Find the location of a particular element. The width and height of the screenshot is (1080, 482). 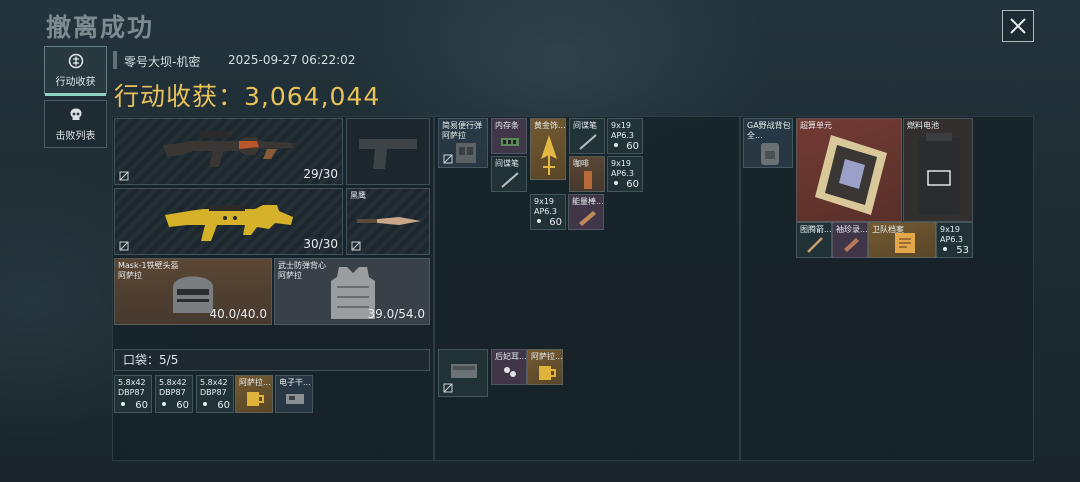

page-title: 撤离成功 is located at coordinates (100, 27).